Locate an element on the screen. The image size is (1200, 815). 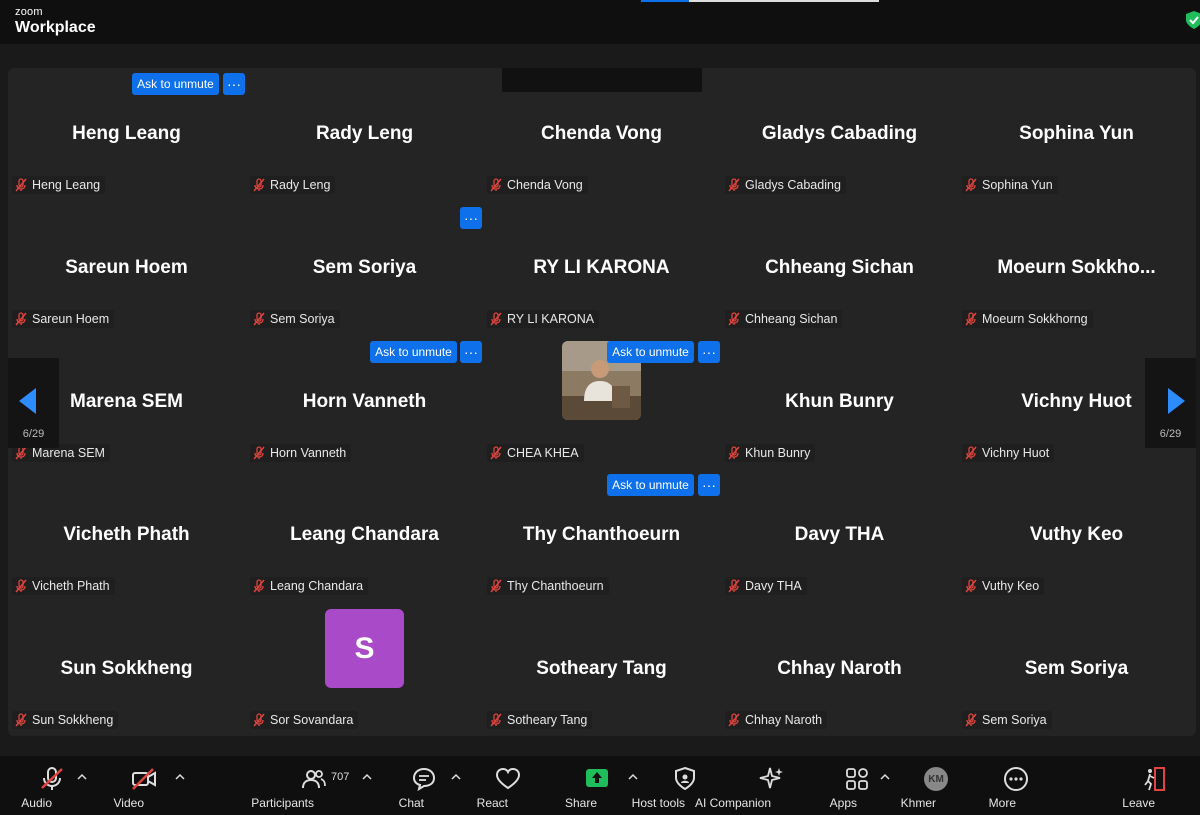
leave-door-icon is located at coordinates (1154, 779).